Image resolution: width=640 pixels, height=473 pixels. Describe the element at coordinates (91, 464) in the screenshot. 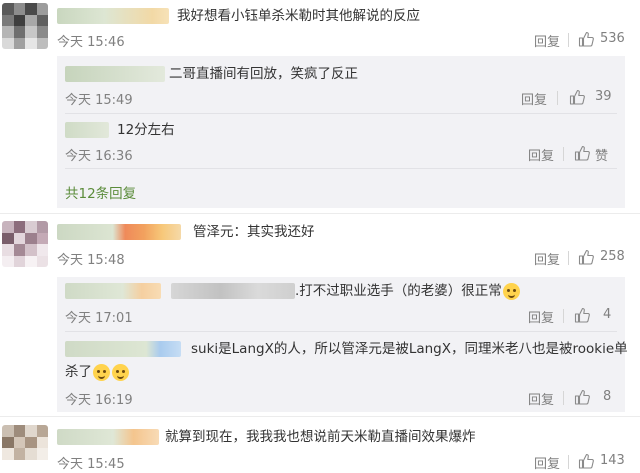

I see `comment-time: 今天 15:45` at that location.